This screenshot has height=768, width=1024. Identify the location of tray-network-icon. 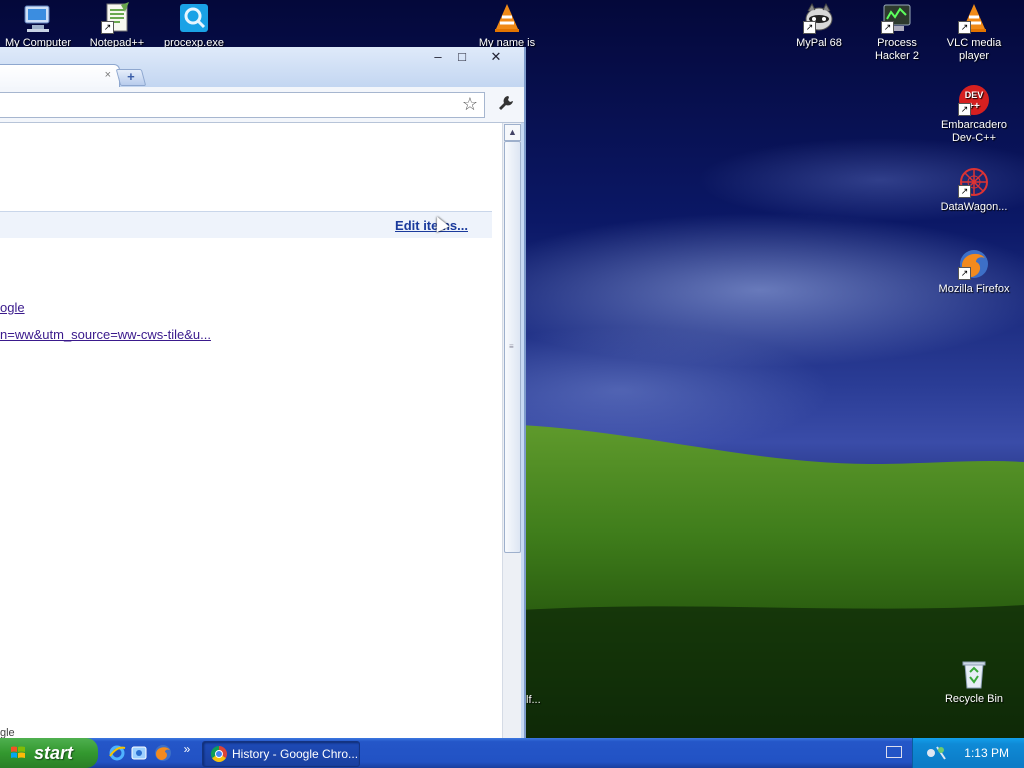
(936, 754).